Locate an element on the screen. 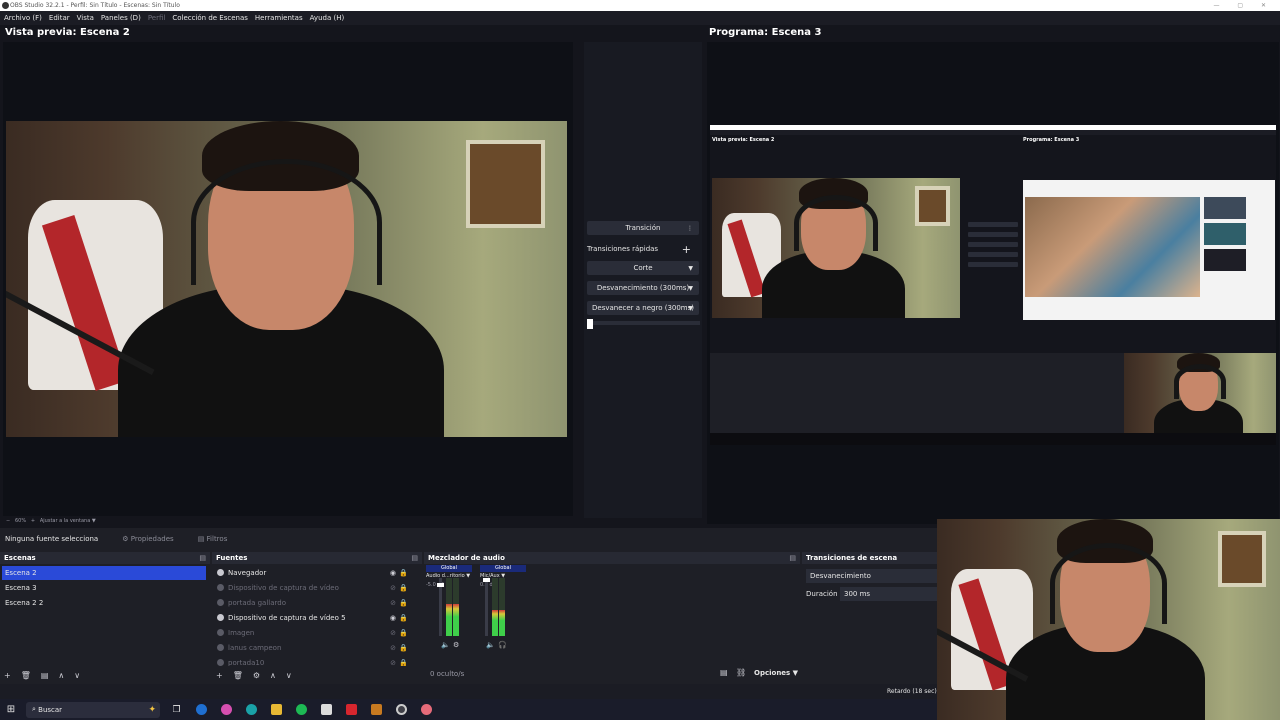  zoom-fit: Ajustar a la ventana is located at coordinates (65, 521).